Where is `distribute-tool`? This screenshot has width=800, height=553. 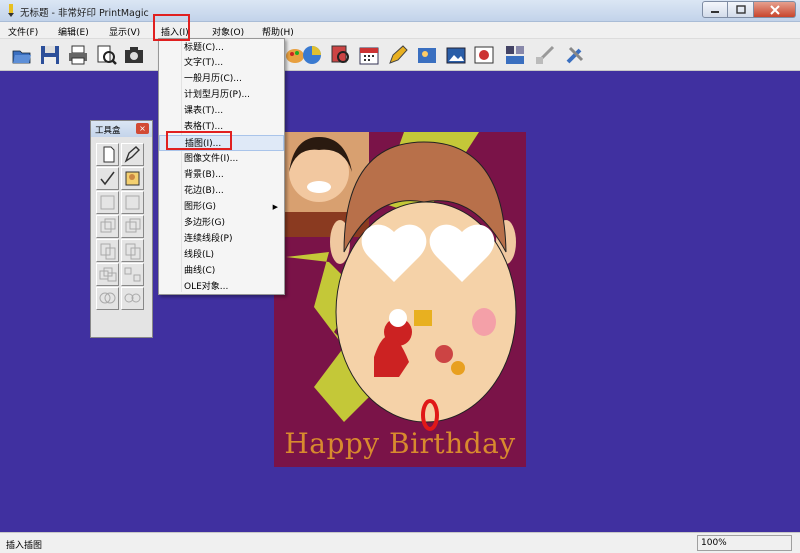
distribute-tool is located at coordinates (132, 274).